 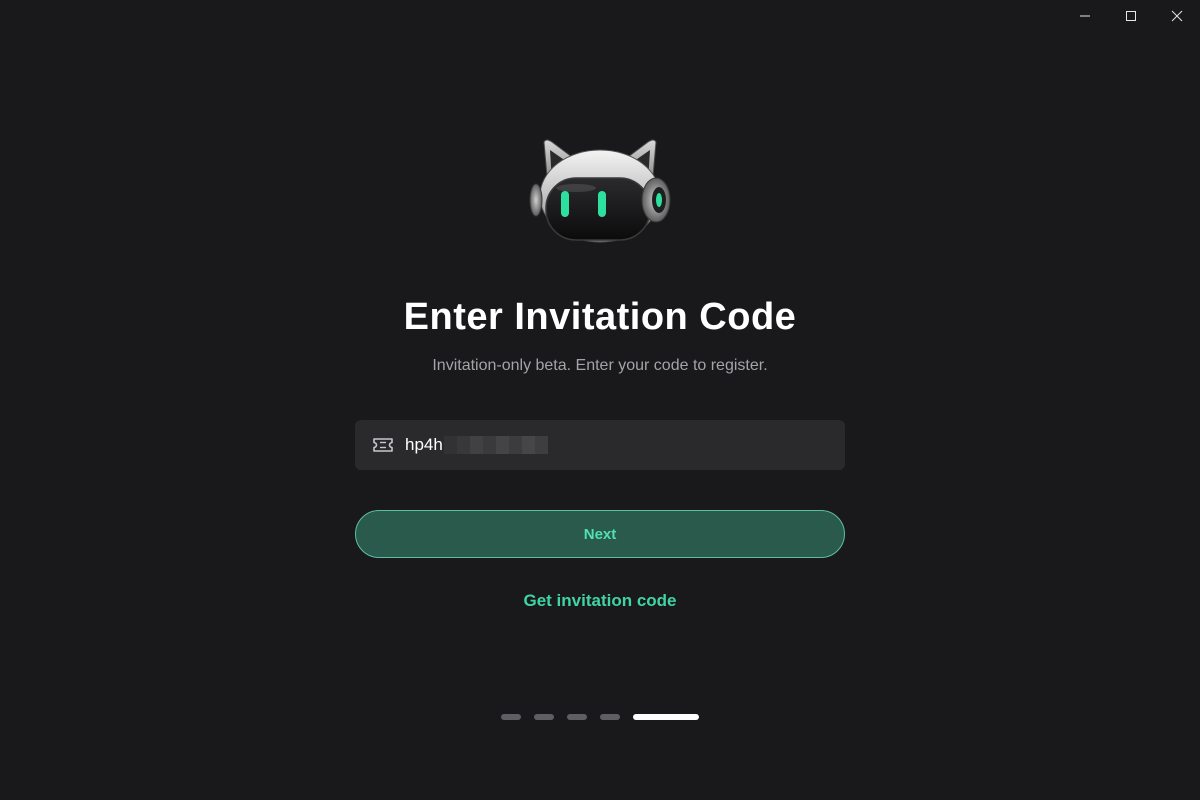 I want to click on invitation-code-input: hp4h, so click(x=424, y=445).